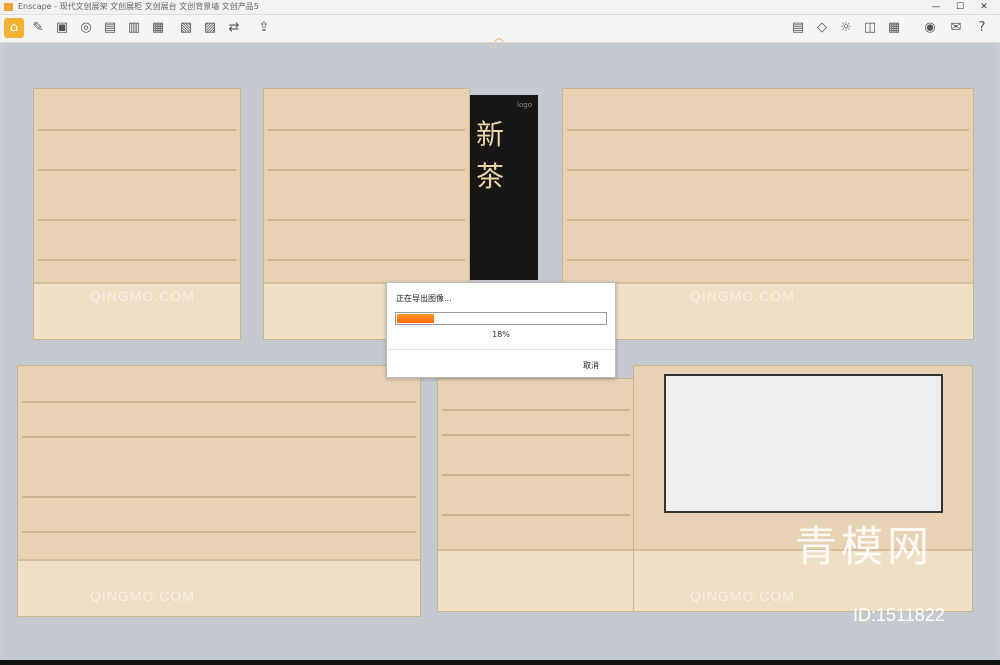 This screenshot has height=665, width=1000. I want to click on cancel-button: 取消, so click(591, 365).